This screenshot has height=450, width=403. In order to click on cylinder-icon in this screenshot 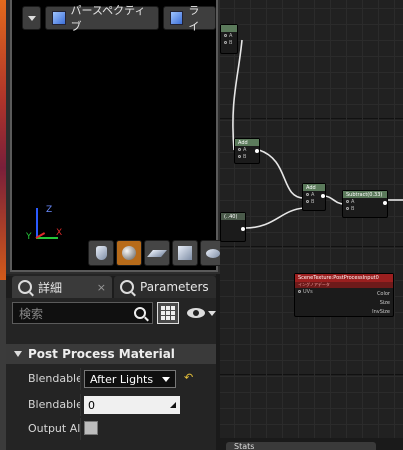, I will do `click(101, 253)`.